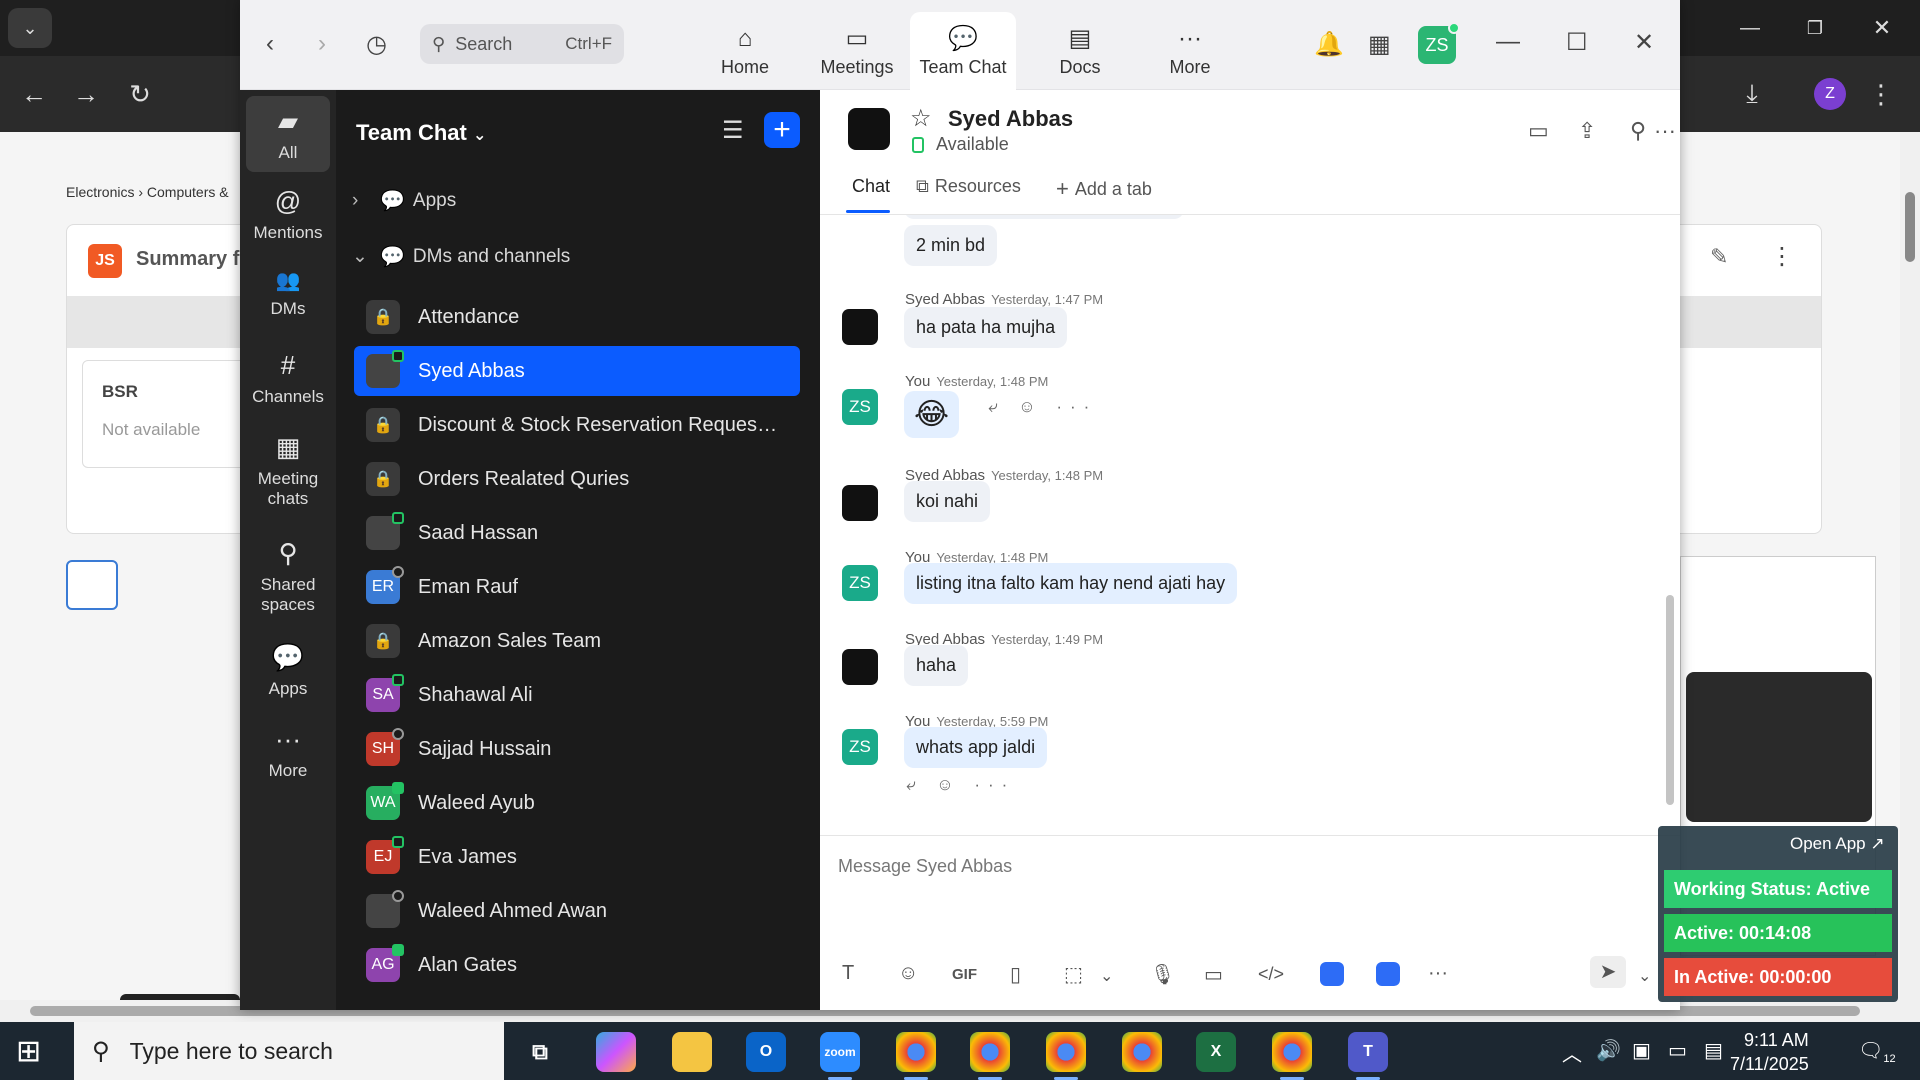  I want to click on copilot-icon, so click(616, 1052).